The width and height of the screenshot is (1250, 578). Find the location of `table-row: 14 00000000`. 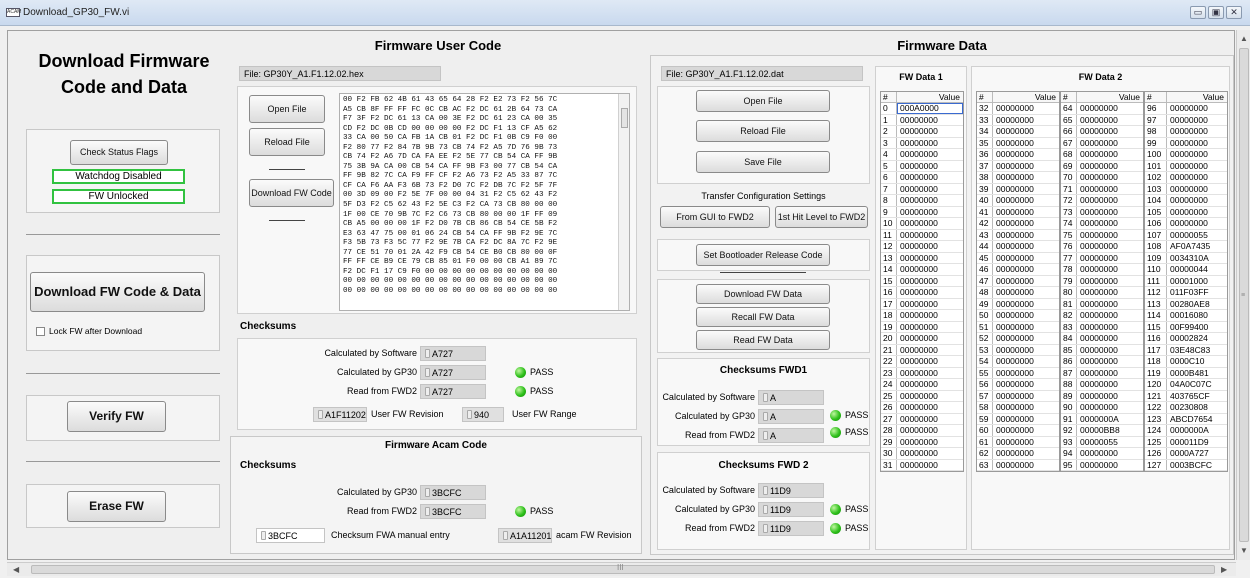

table-row: 14 00000000 is located at coordinates (922, 270).